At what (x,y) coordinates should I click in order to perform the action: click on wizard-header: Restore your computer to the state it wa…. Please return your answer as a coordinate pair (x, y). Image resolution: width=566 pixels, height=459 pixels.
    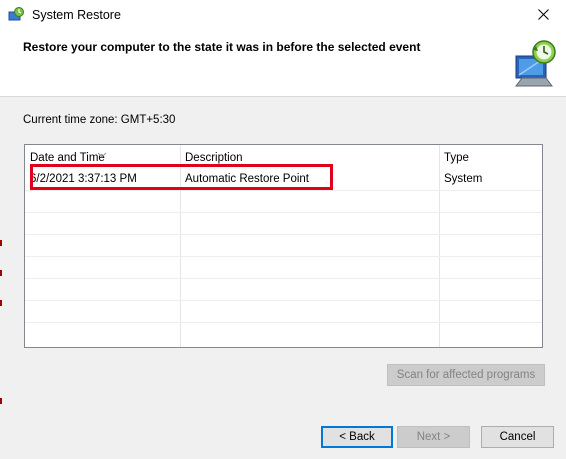
    Looking at the image, I should click on (283, 64).